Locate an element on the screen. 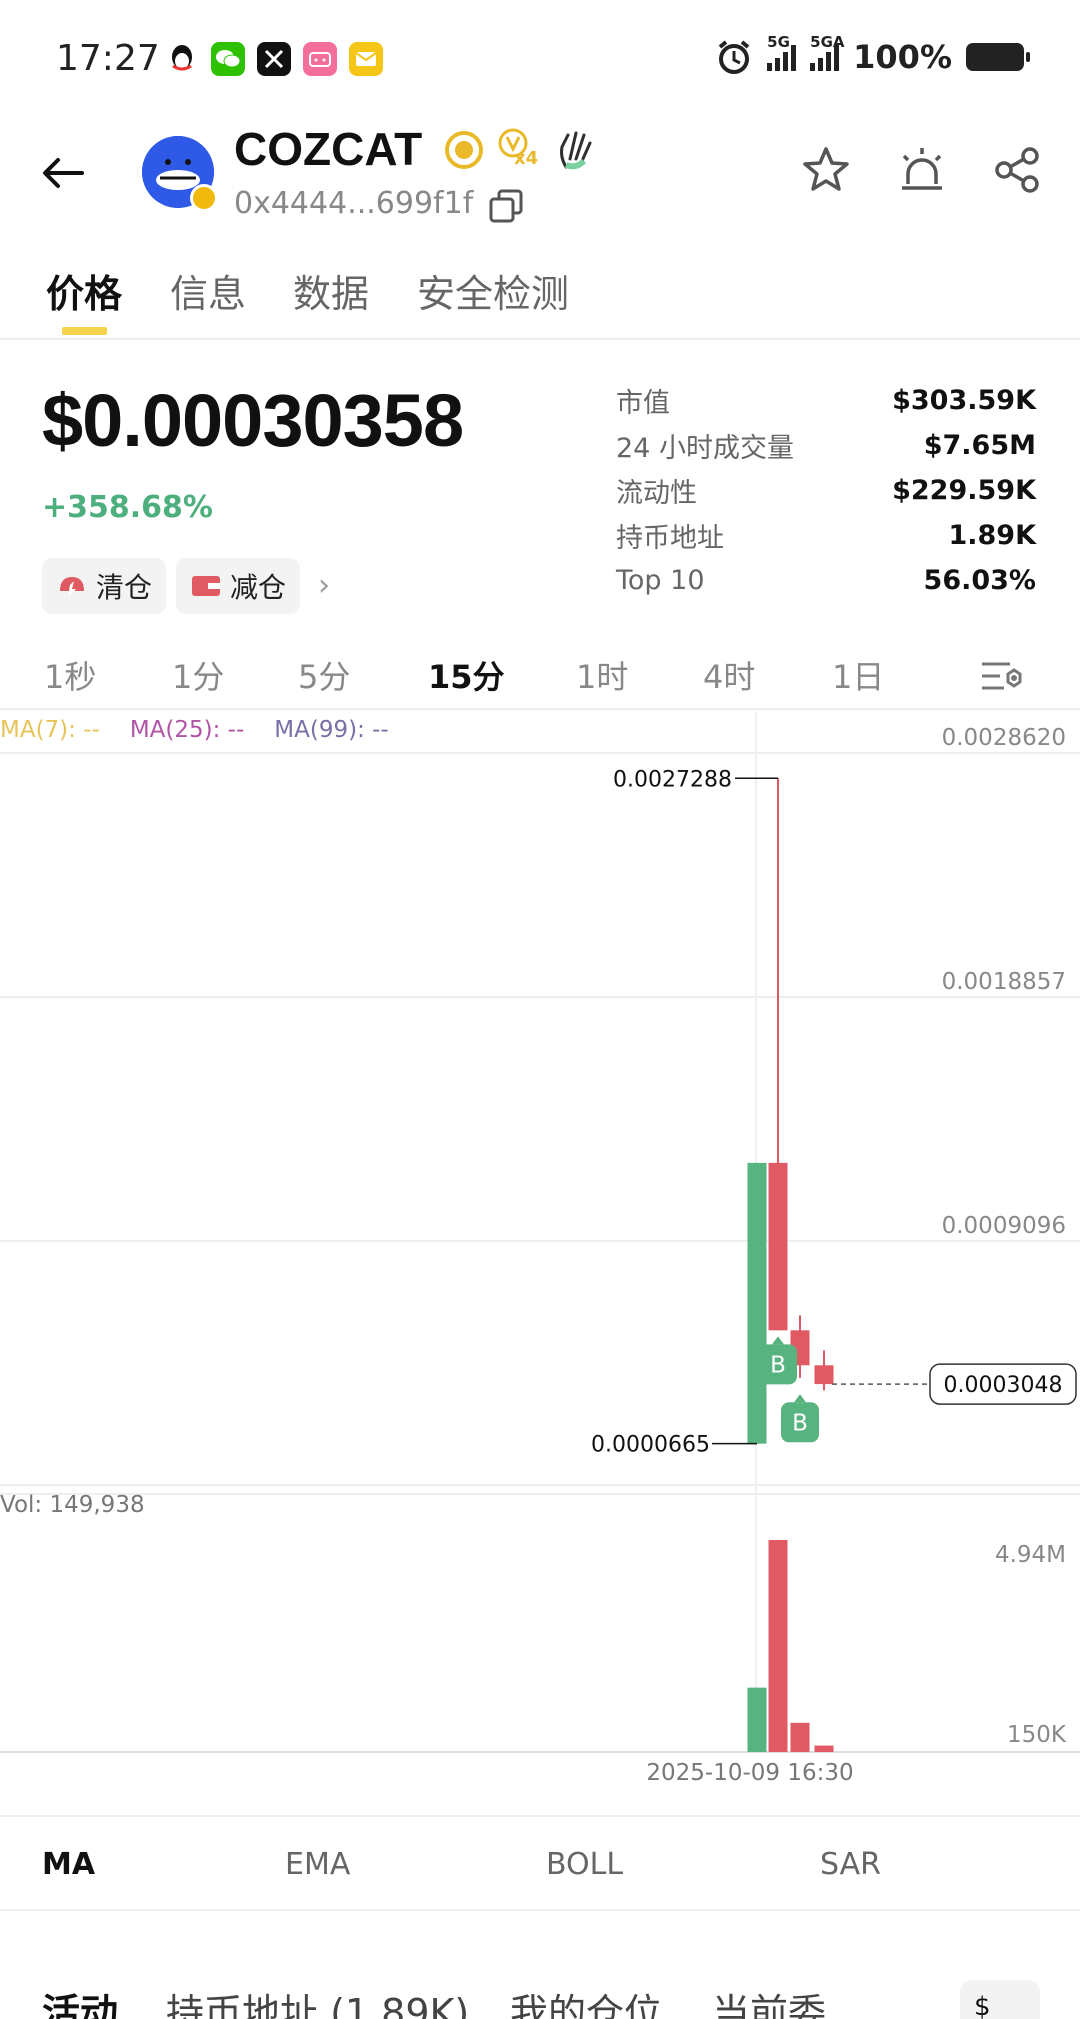 This screenshot has width=1080, height=2019. qq-icon is located at coordinates (182, 59).